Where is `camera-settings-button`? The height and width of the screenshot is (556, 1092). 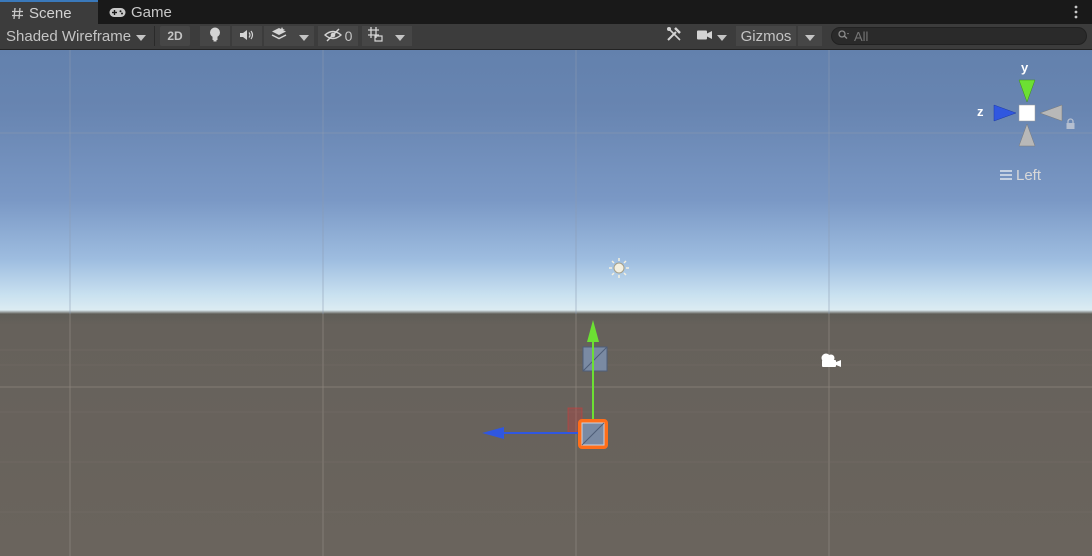 camera-settings-button is located at coordinates (712, 36).